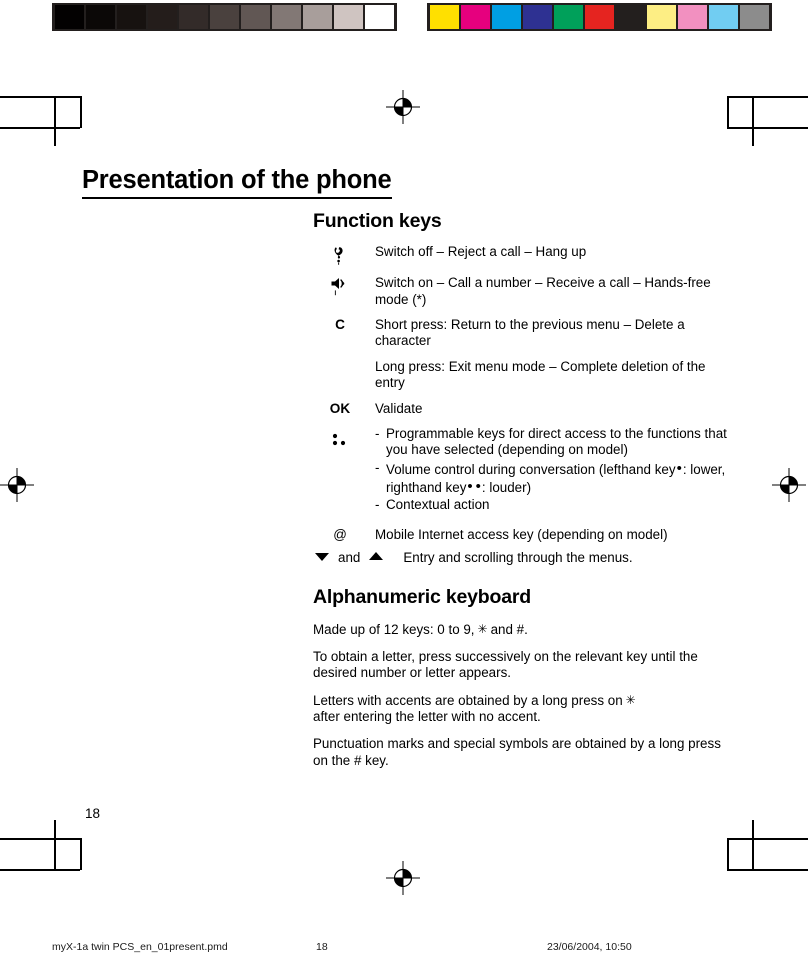 The height and width of the screenshot is (958, 808). What do you see at coordinates (339, 439) in the screenshot?
I see `three-dots-soft-keys-icon` at bounding box center [339, 439].